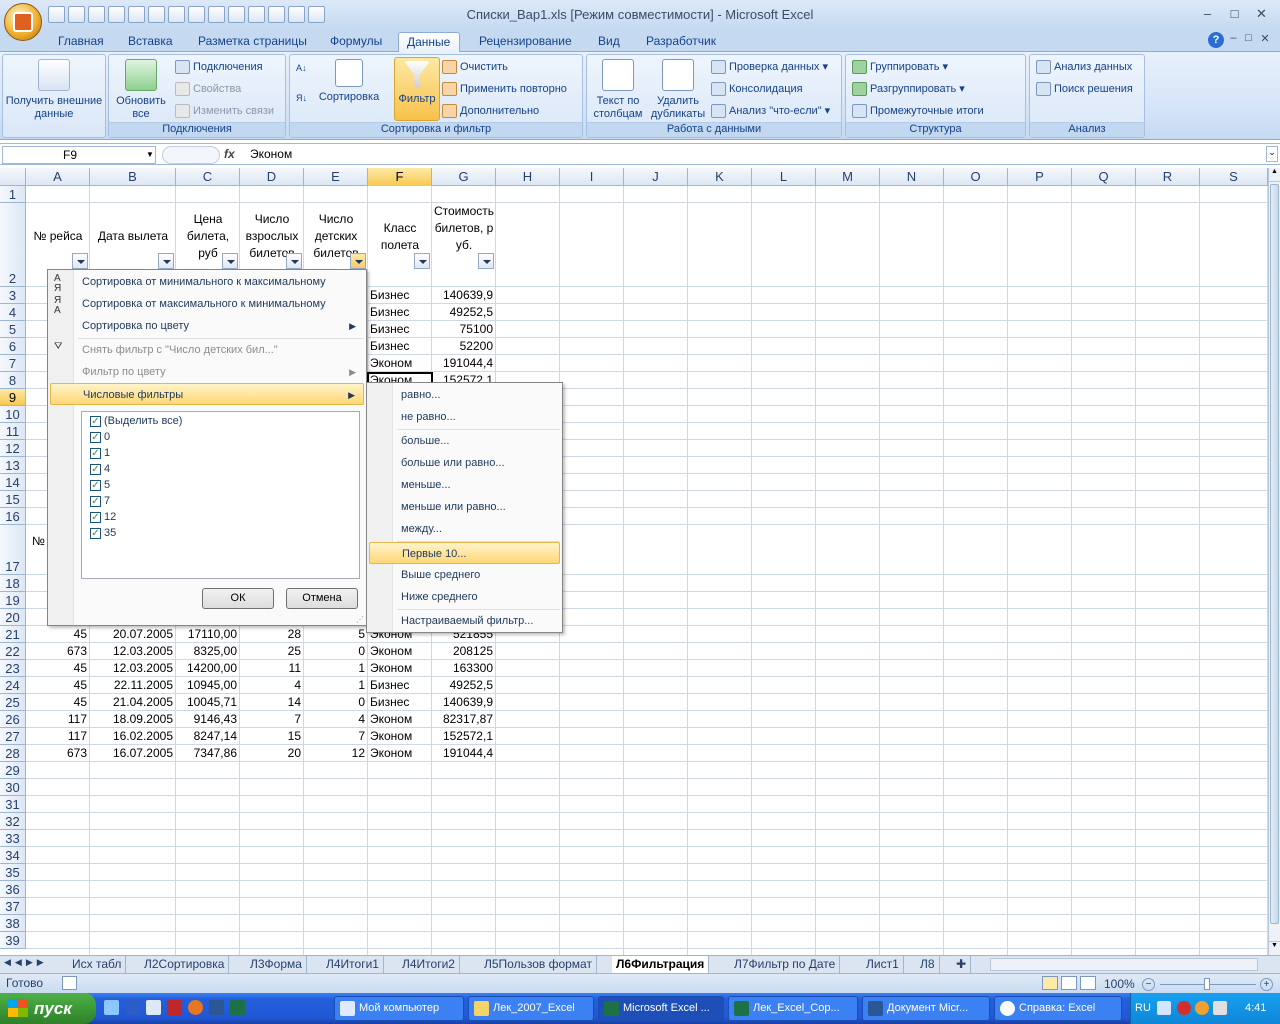  Describe the element at coordinates (1234, 13) in the screenshot. I see `maximize-button: □` at that location.